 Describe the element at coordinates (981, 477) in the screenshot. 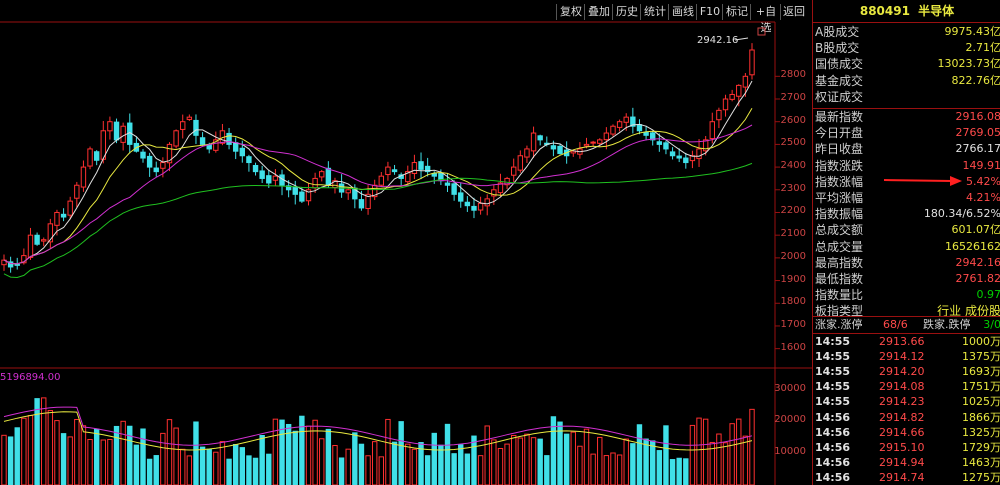

I see `tick-vol: 1275万` at that location.